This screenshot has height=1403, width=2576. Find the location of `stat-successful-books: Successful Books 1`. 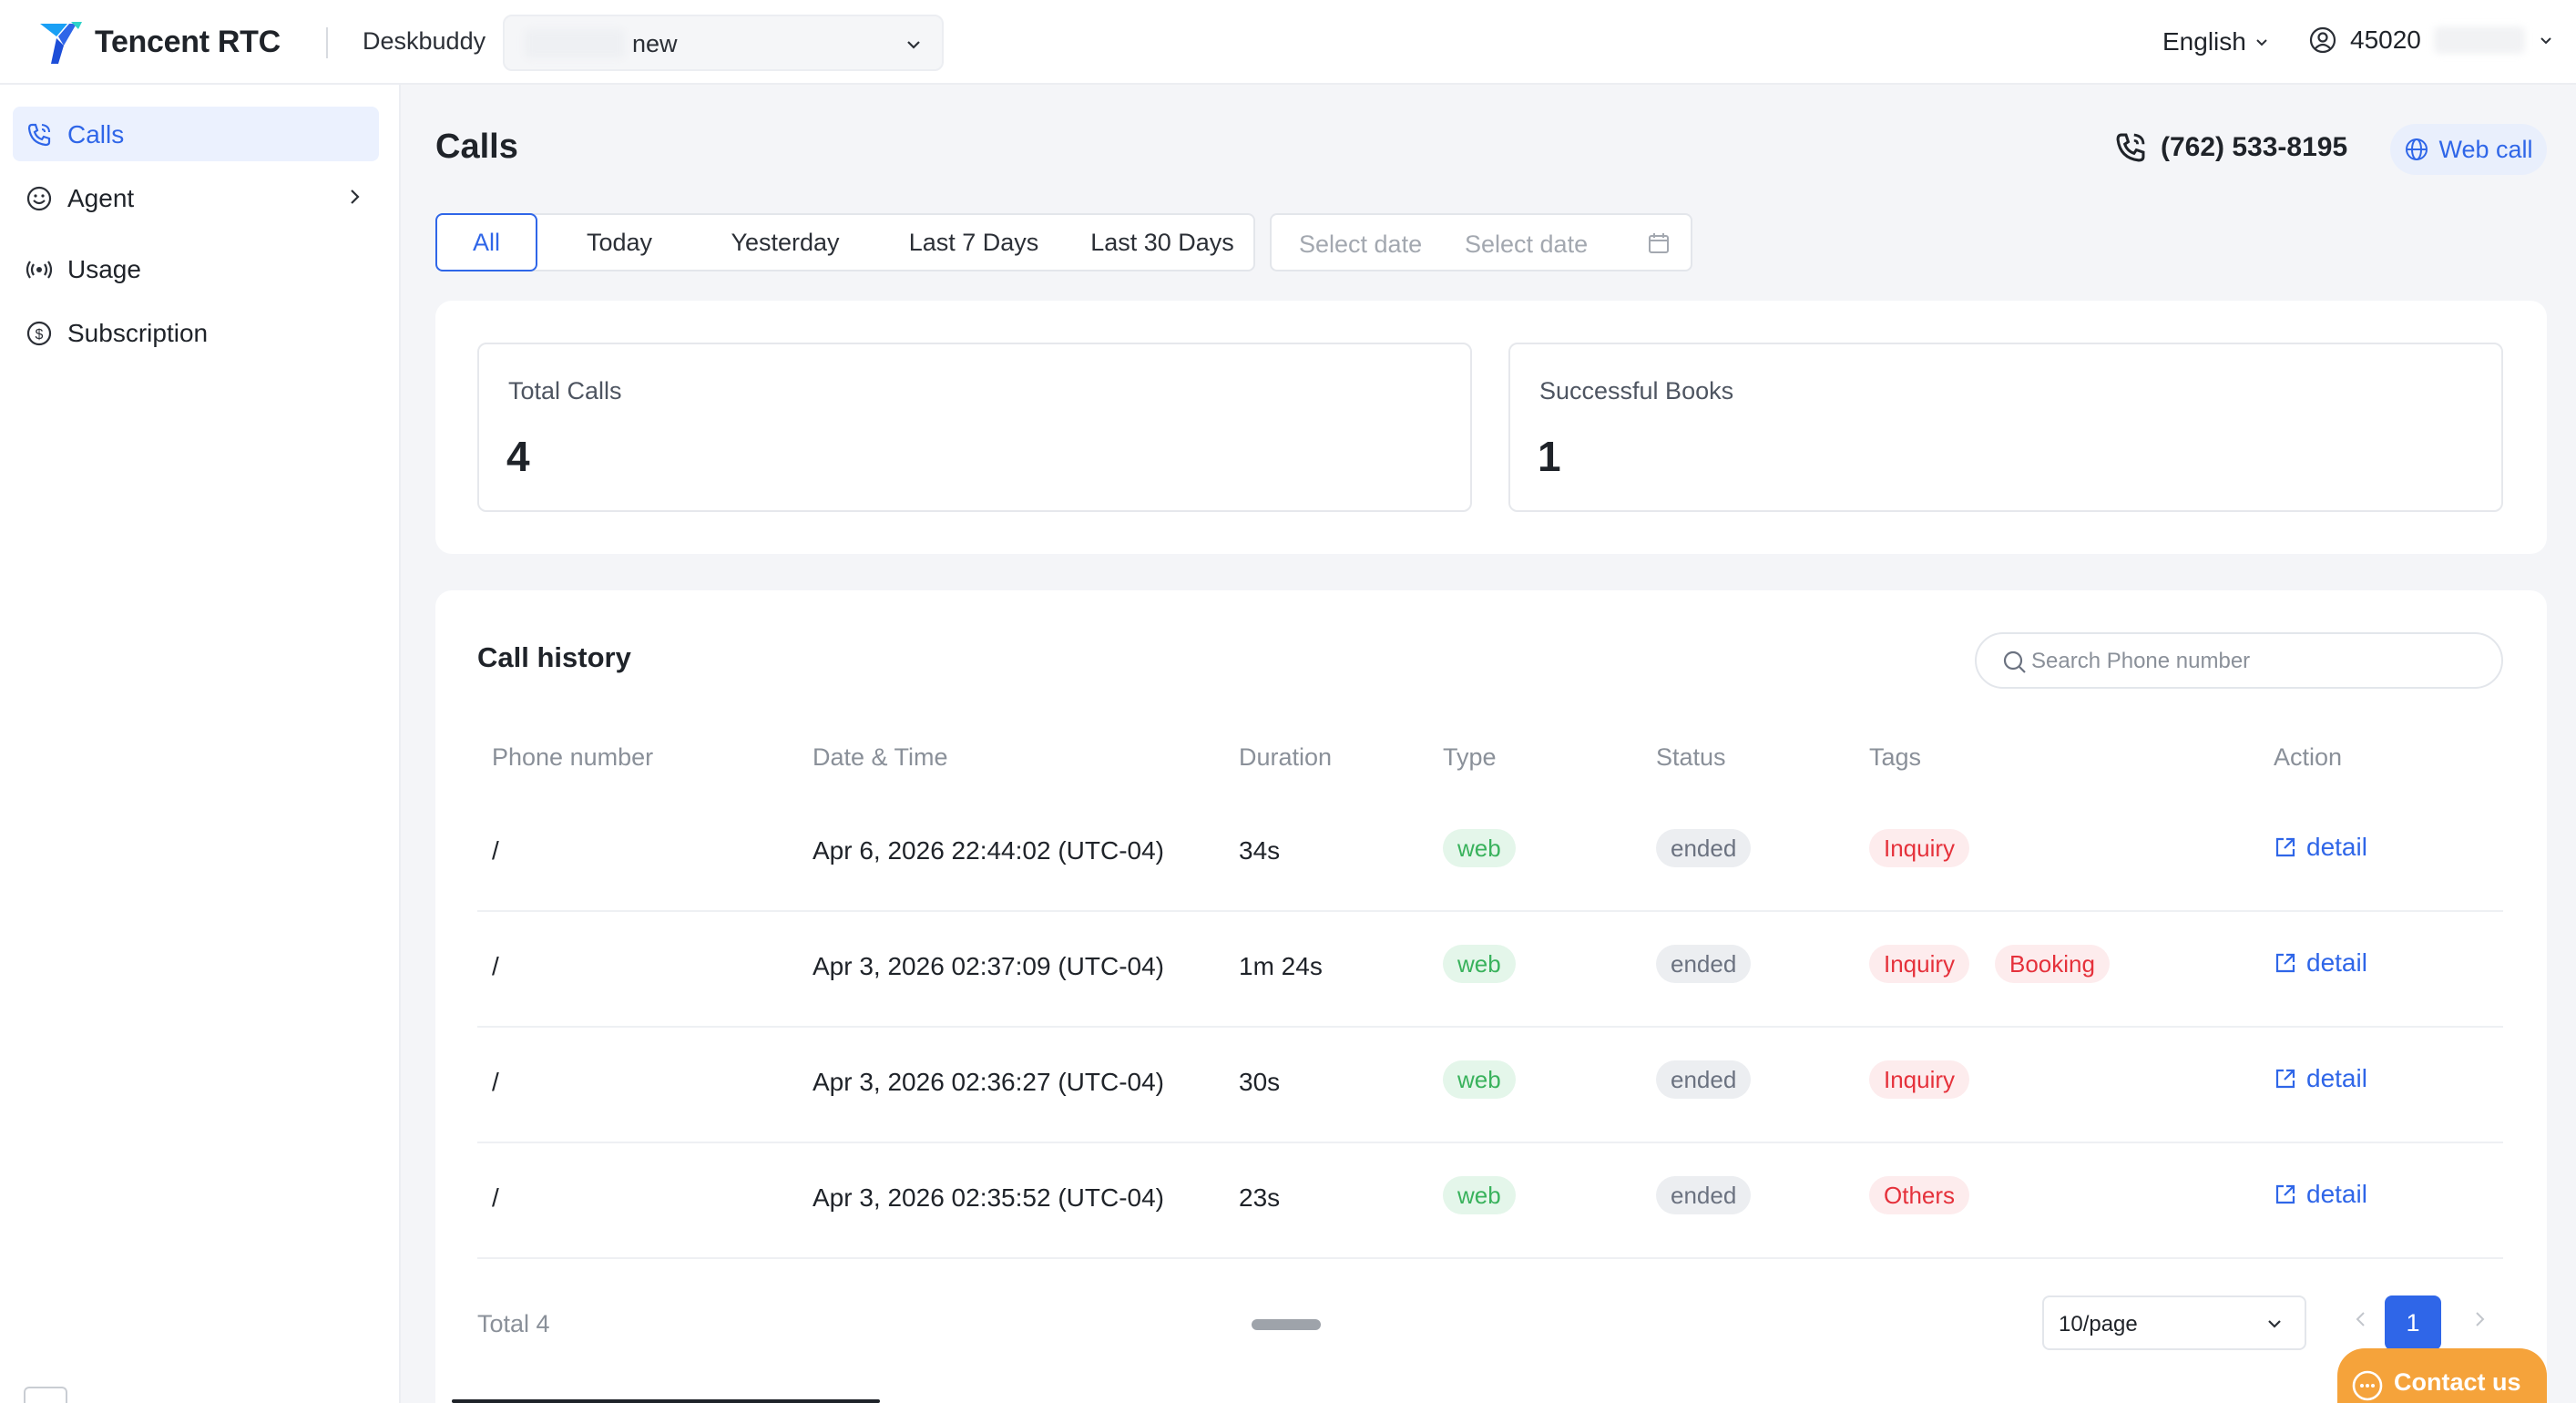

stat-successful-books: Successful Books 1 is located at coordinates (2006, 428).